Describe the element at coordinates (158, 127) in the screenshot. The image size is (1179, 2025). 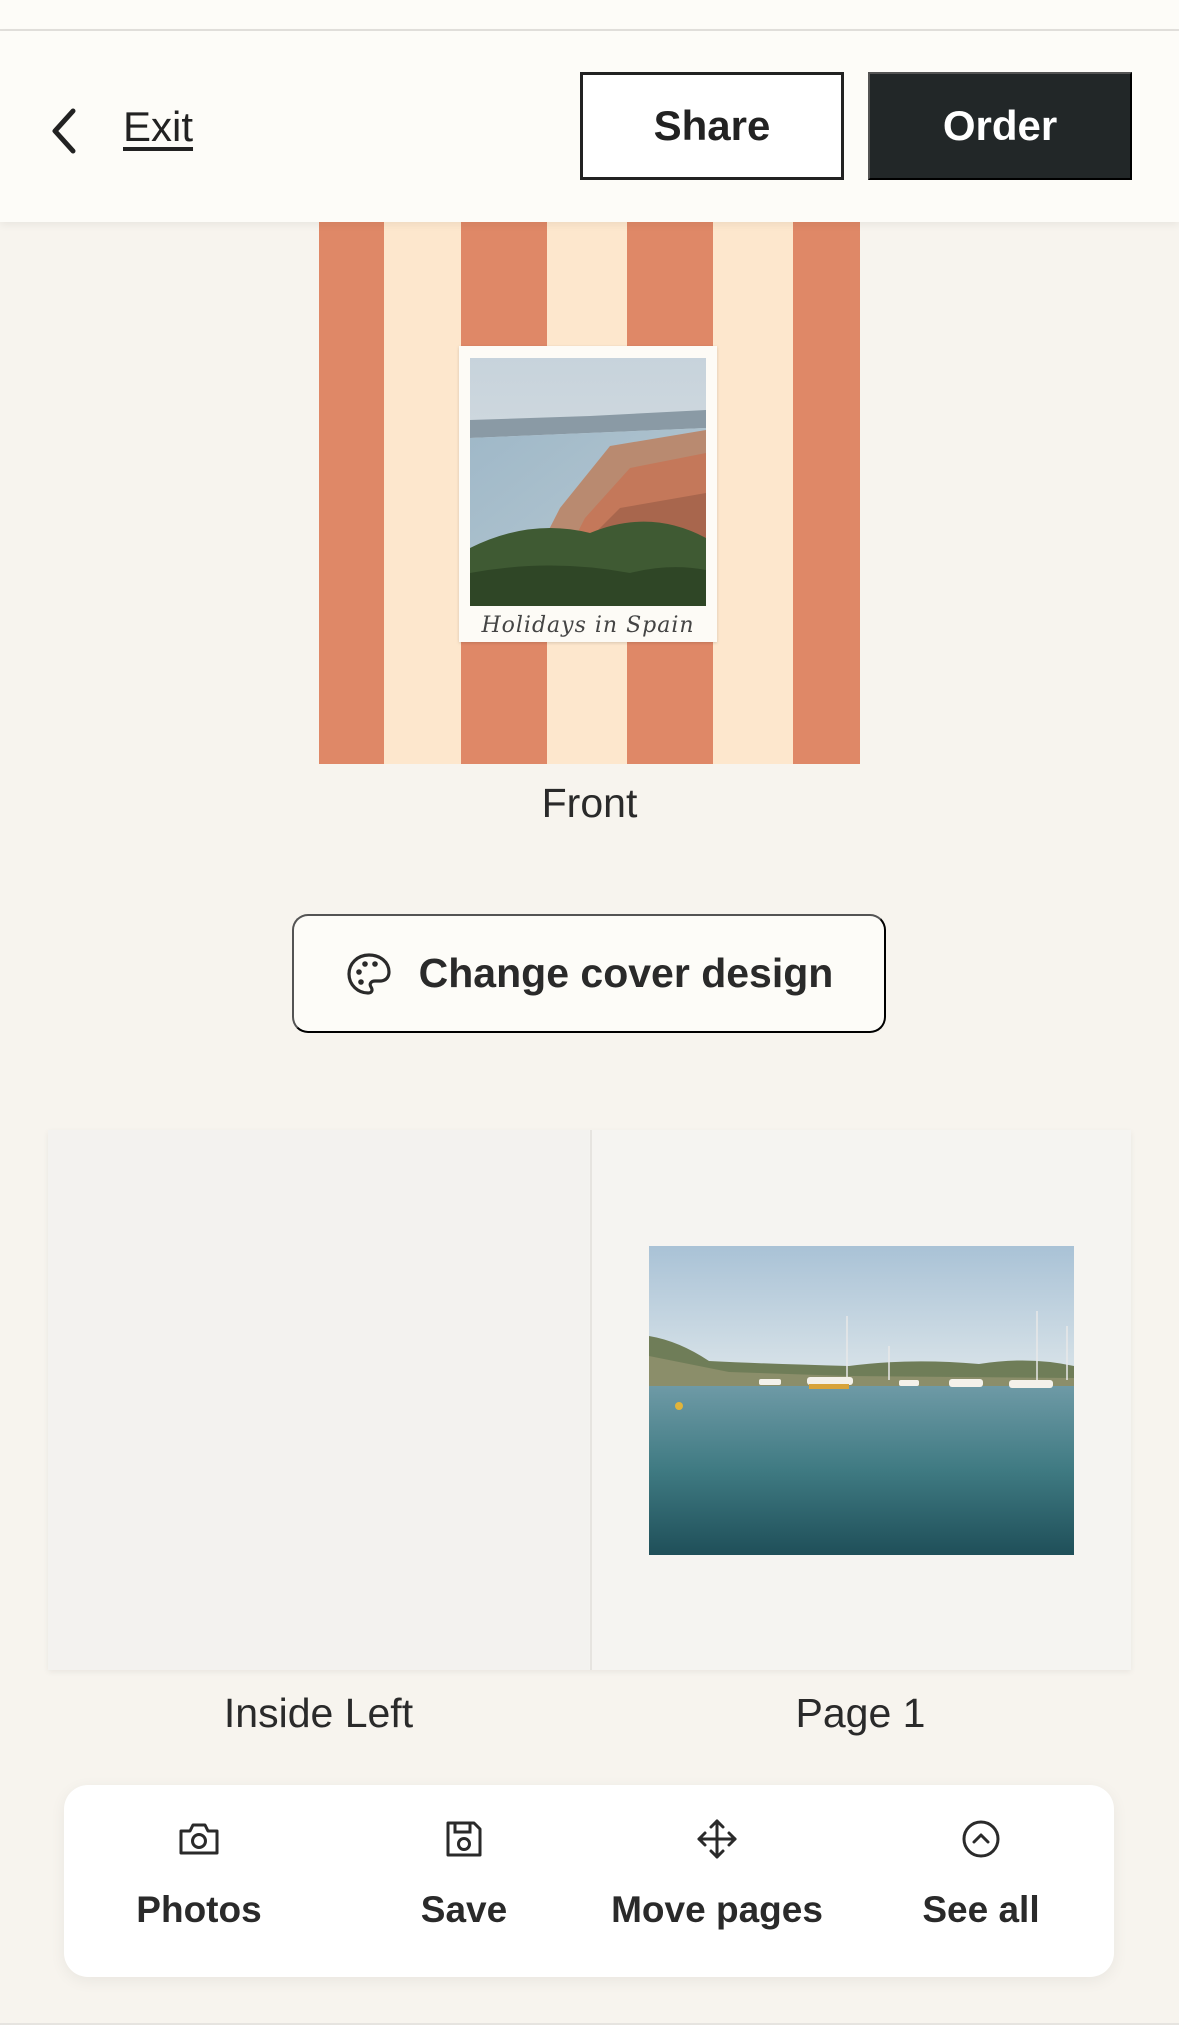
I see `exit-link: Exit` at that location.